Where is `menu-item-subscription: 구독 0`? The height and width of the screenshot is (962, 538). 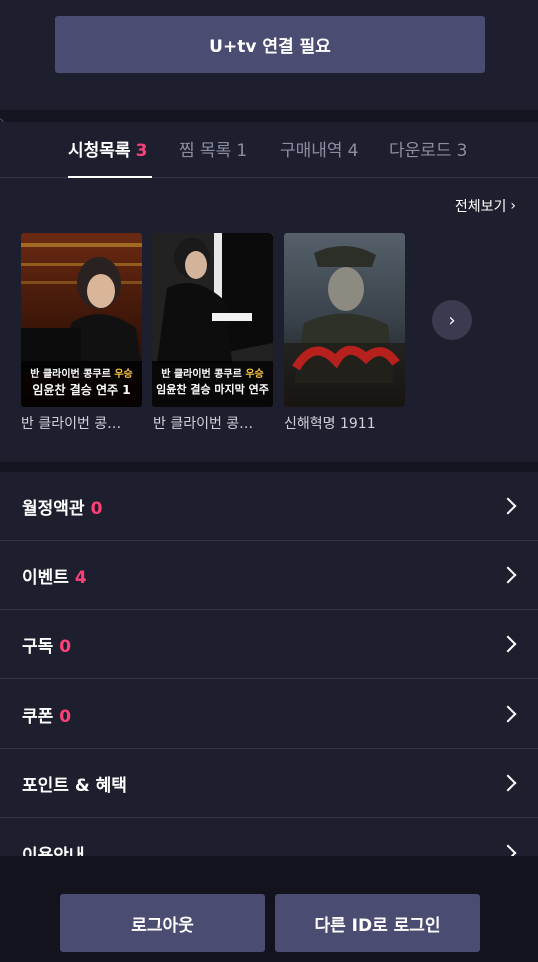
menu-item-subscription: 구독 0 is located at coordinates (269, 644).